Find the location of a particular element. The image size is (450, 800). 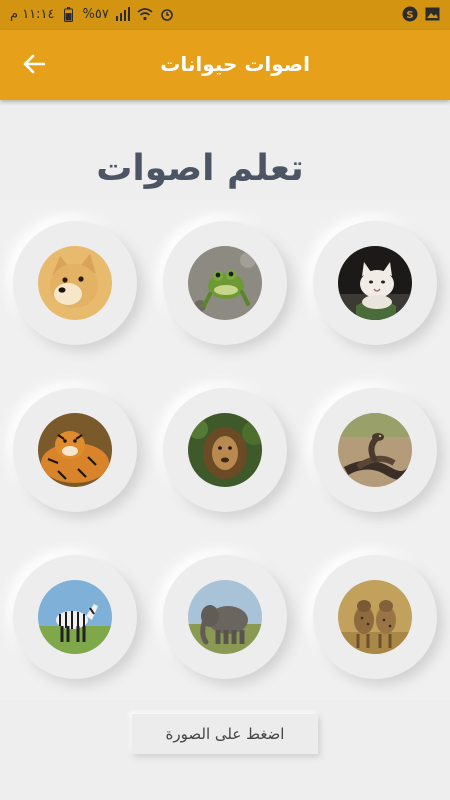

lion-photo is located at coordinates (225, 450).